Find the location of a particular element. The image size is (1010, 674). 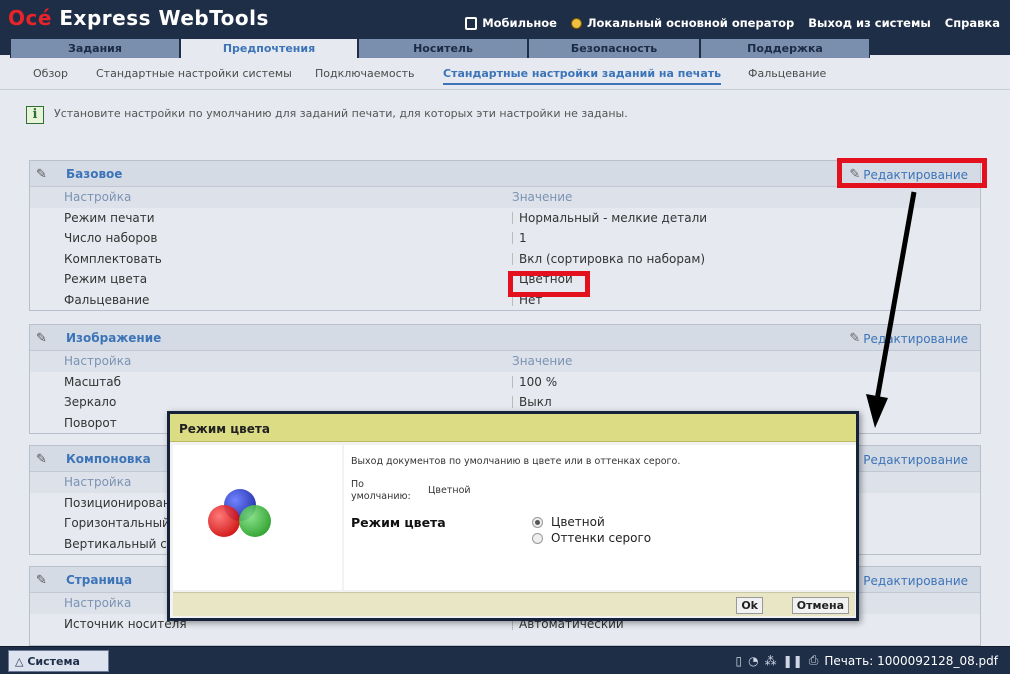

dialog-image-pane is located at coordinates (257, 517).